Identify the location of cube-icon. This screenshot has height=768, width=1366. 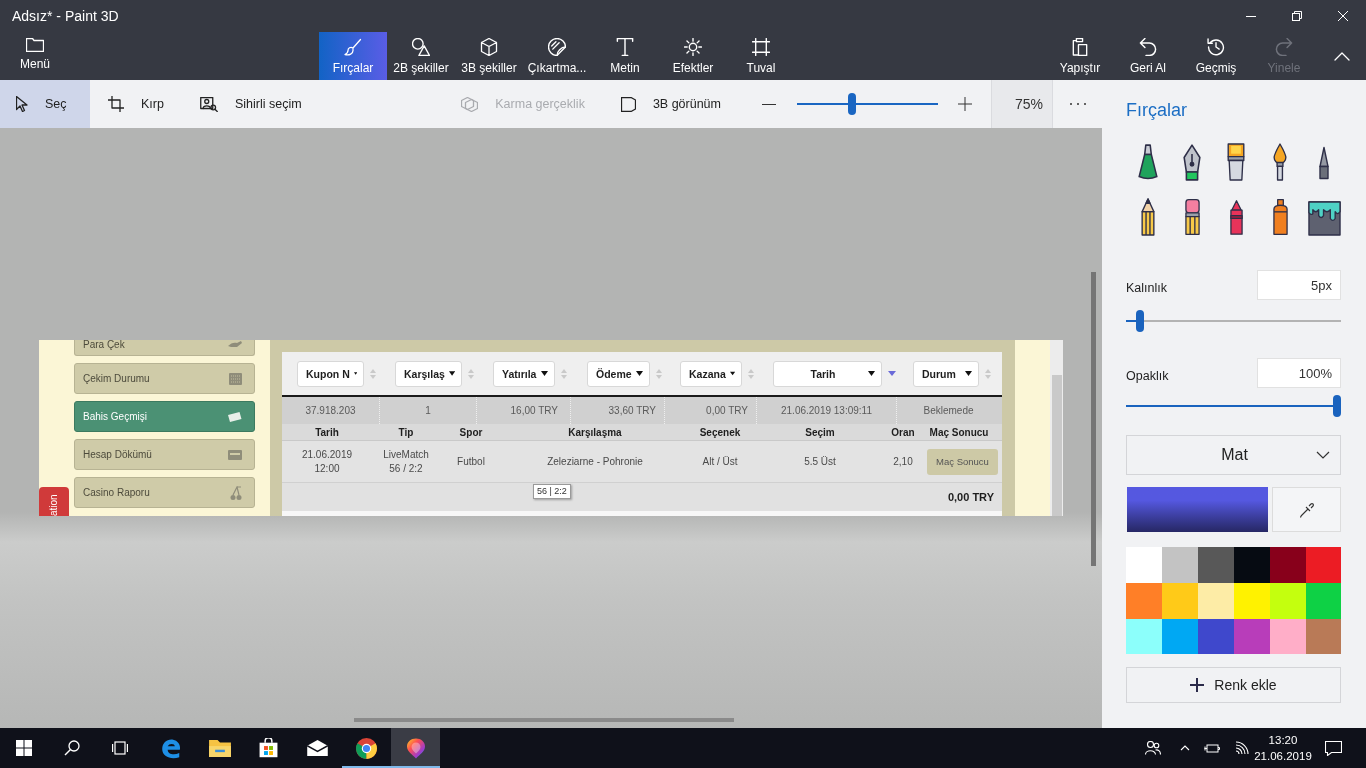
(489, 47).